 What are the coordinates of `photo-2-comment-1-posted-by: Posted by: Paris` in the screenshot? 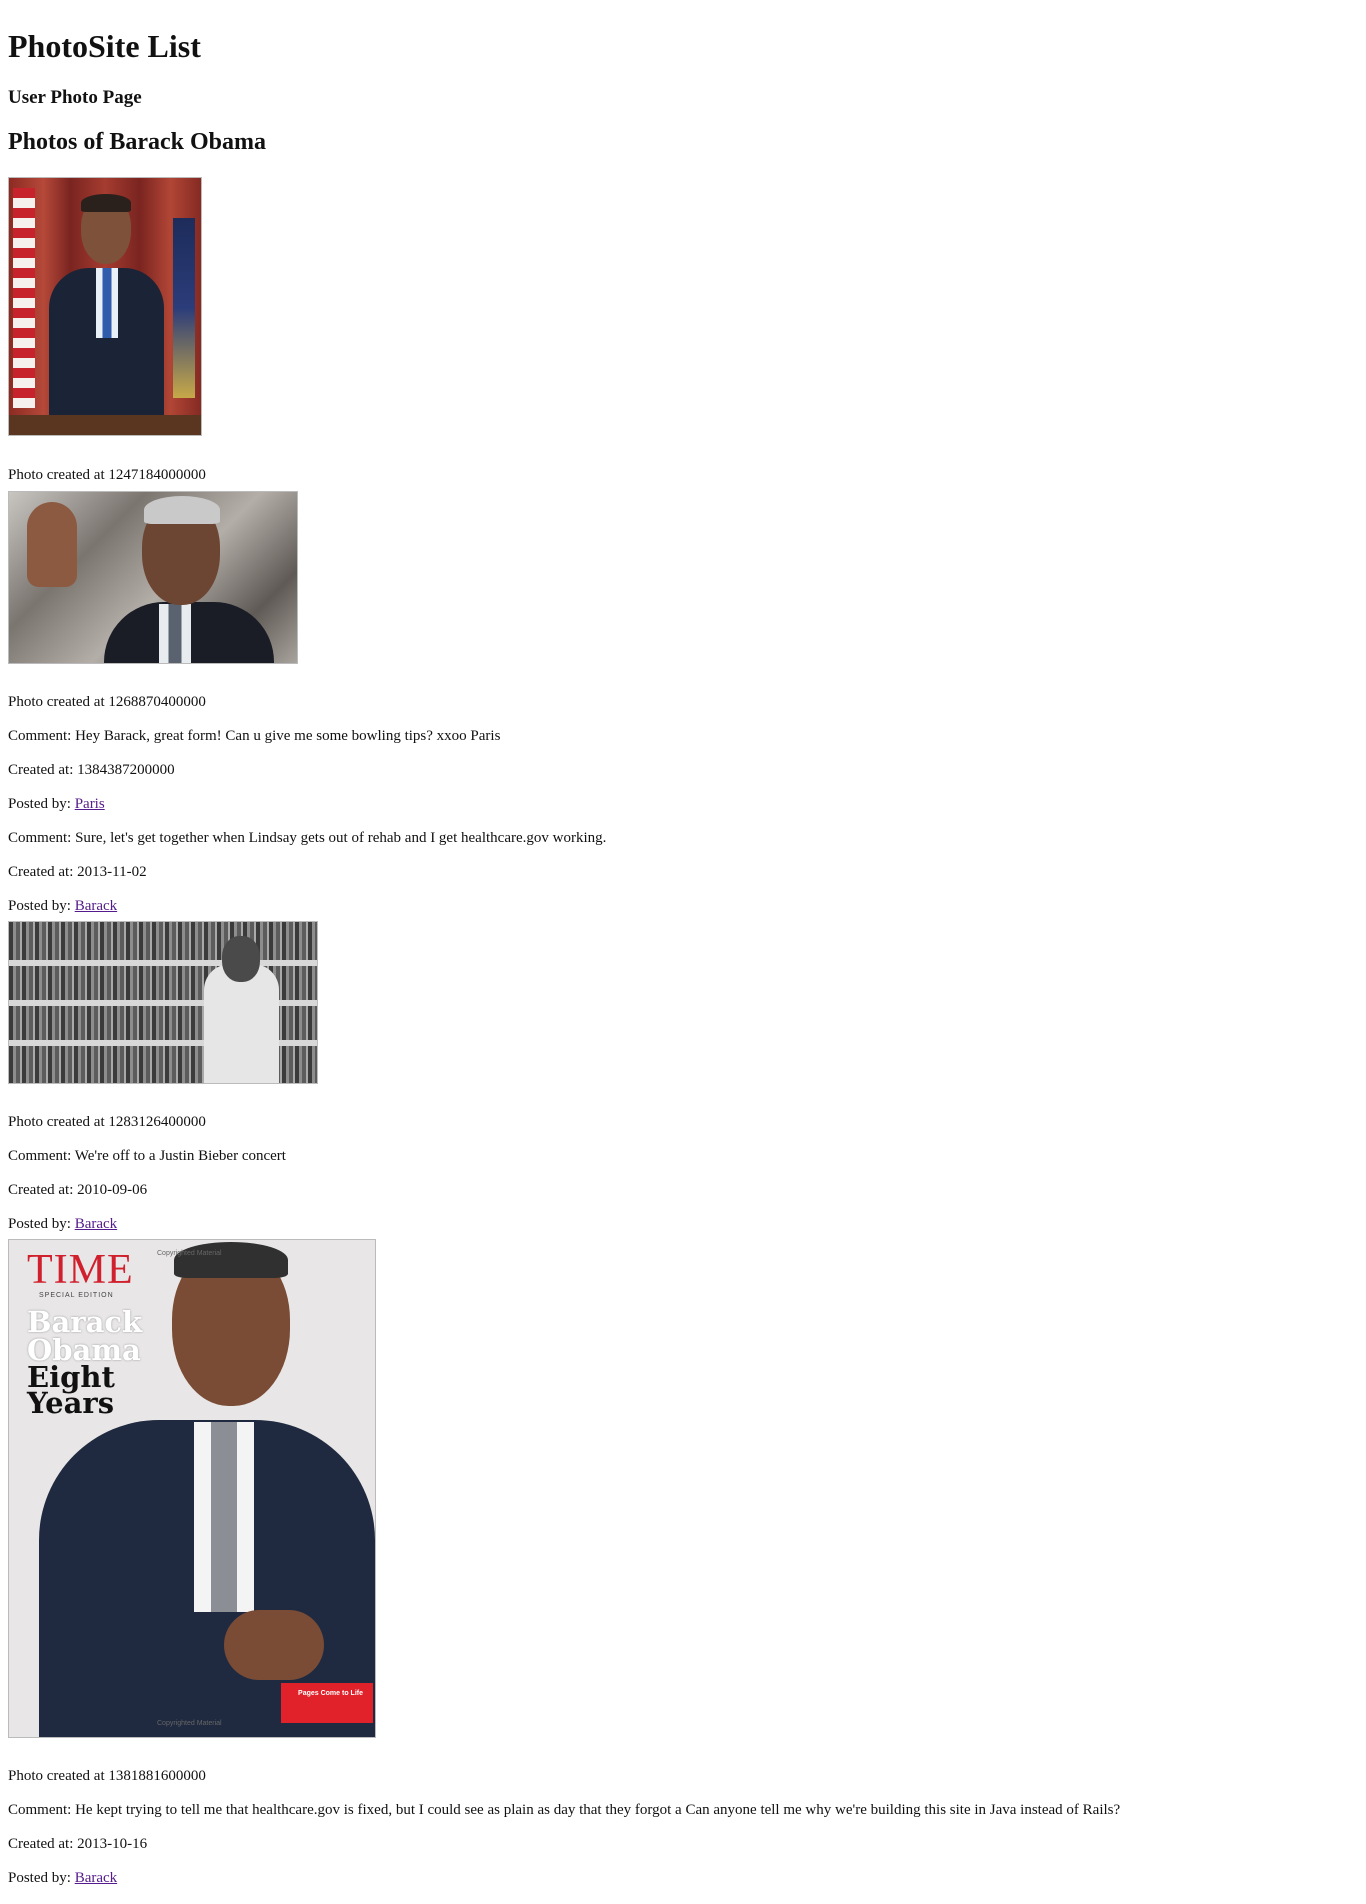 It's located at (56, 804).